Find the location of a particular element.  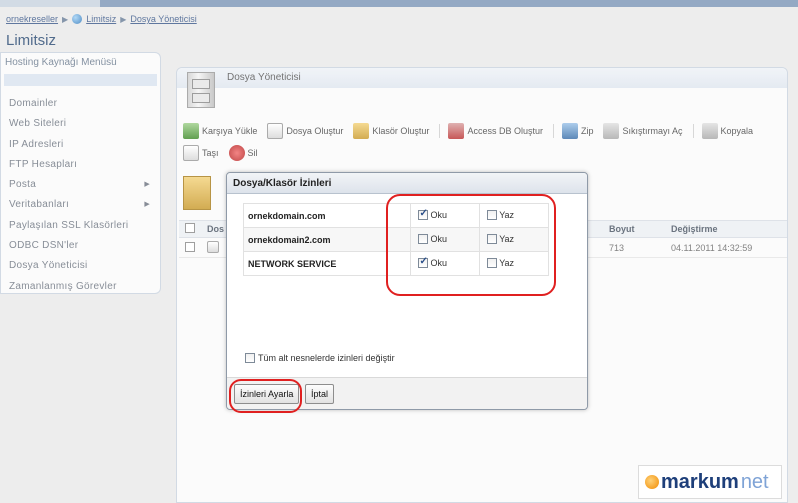

logo-dot-icon is located at coordinates (652, 482).